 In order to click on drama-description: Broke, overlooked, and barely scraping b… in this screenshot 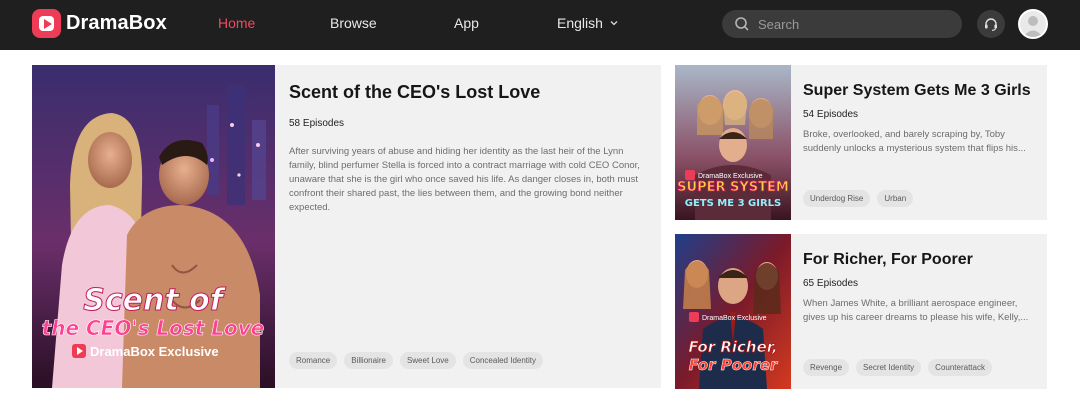, I will do `click(914, 141)`.